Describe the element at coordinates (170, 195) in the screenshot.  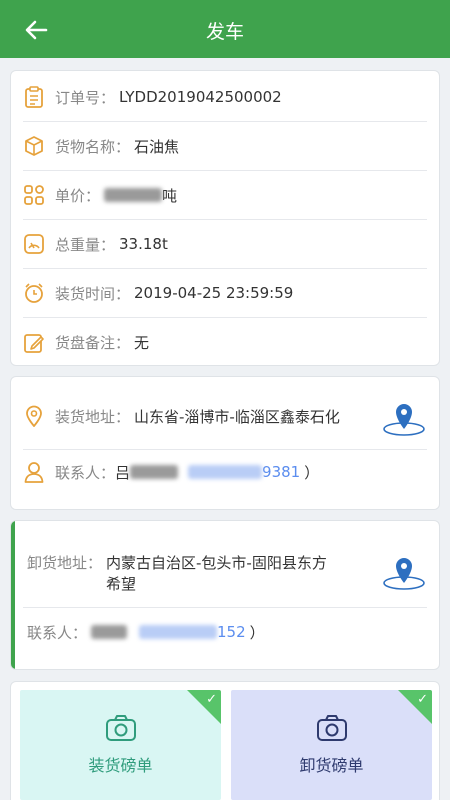
I see `unit-price-unit: 吨` at that location.